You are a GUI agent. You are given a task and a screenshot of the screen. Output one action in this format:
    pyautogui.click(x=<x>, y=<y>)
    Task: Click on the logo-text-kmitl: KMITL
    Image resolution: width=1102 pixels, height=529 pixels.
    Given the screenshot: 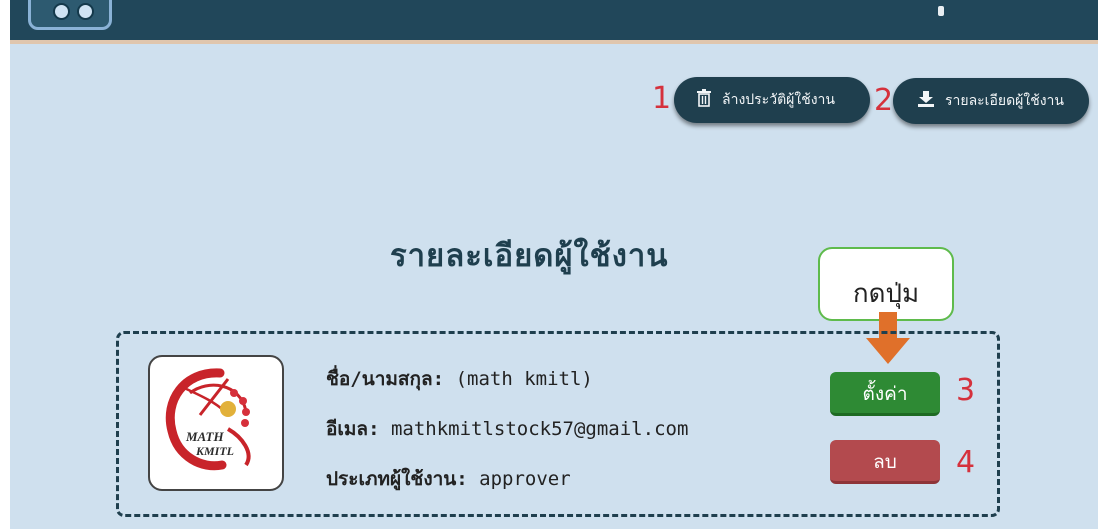 What is the action you would take?
    pyautogui.click(x=214, y=451)
    